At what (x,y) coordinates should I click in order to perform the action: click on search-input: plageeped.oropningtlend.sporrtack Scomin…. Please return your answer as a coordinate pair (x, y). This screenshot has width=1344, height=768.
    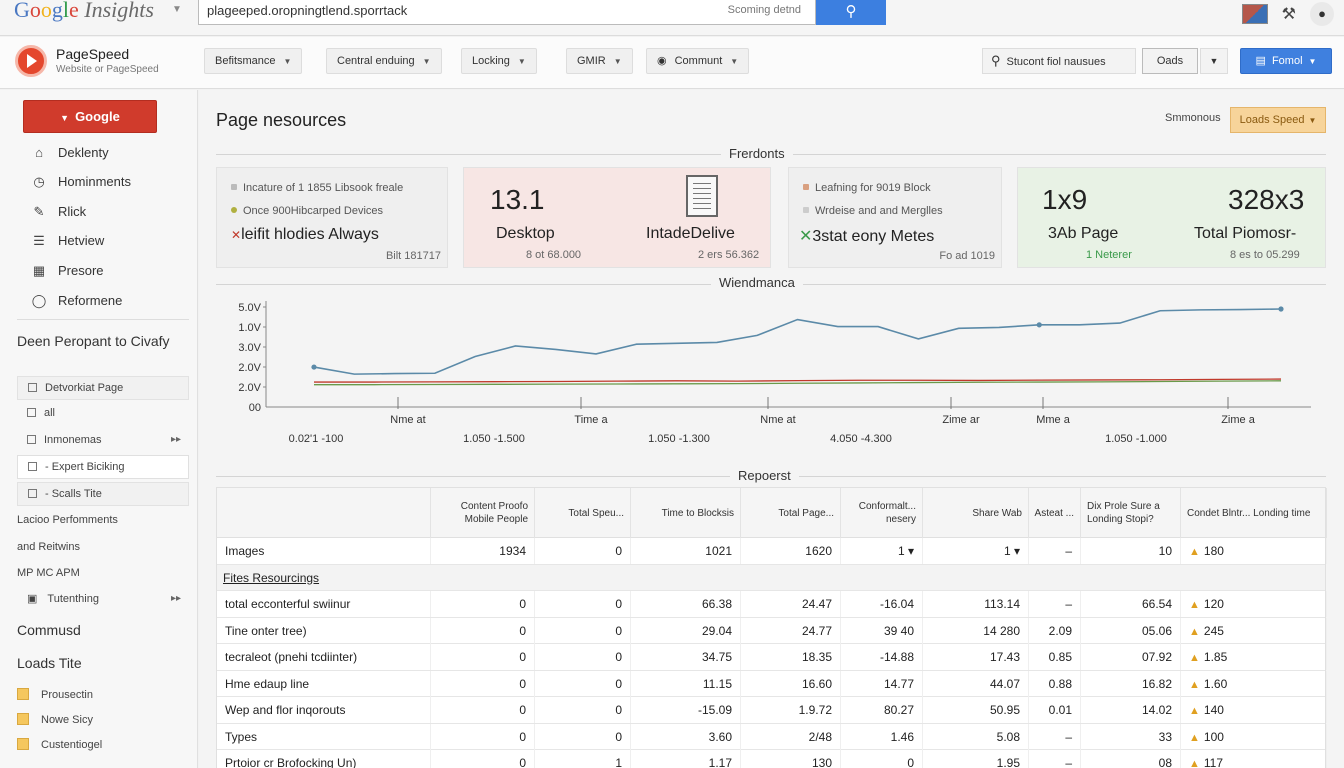
    Looking at the image, I should click on (507, 12).